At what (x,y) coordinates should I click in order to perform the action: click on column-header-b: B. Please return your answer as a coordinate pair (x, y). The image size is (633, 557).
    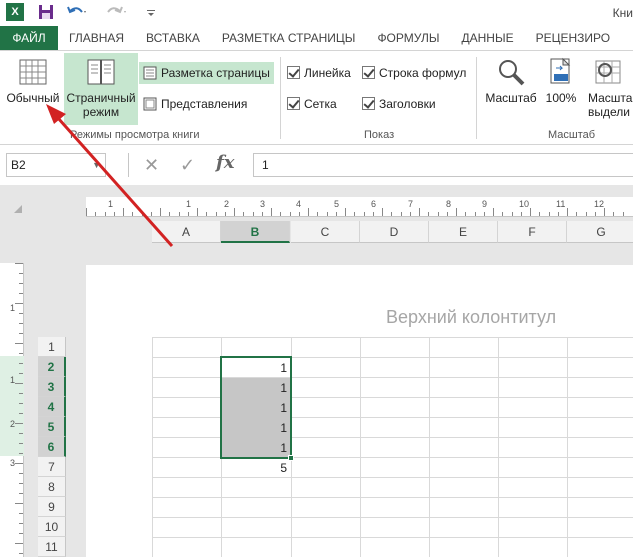
    Looking at the image, I should click on (255, 232).